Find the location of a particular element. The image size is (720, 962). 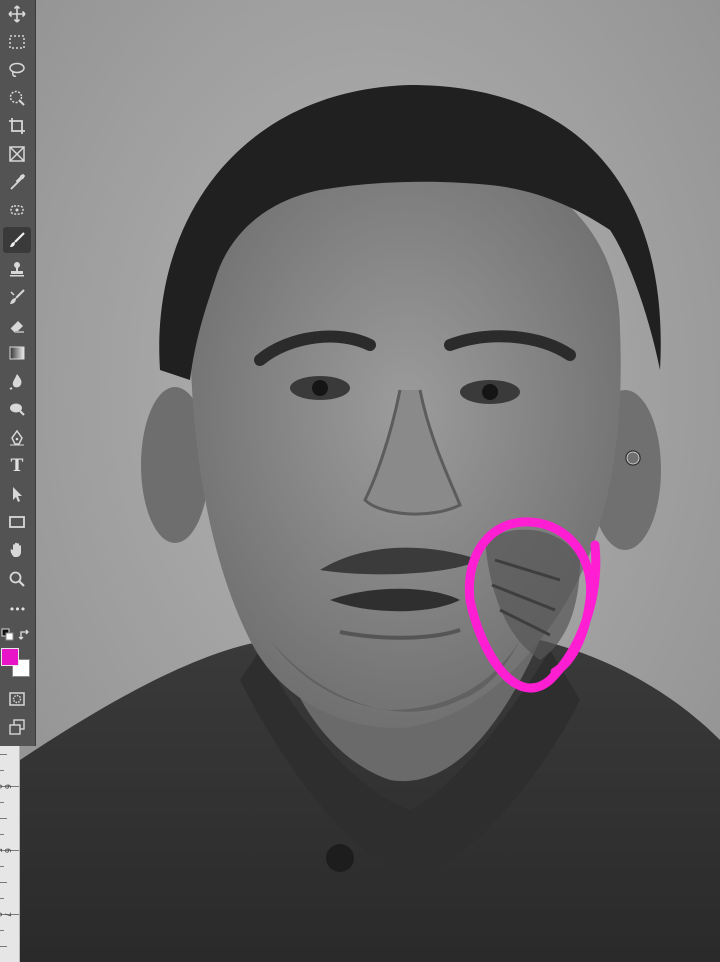

swap-arrows-icon is located at coordinates (23, 634).